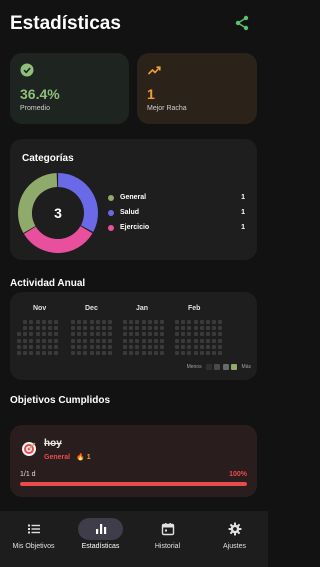 Image resolution: width=320 pixels, height=567 pixels. I want to click on goal-card: hoy General 🔥 1 1/1 d 100%, so click(133, 461).